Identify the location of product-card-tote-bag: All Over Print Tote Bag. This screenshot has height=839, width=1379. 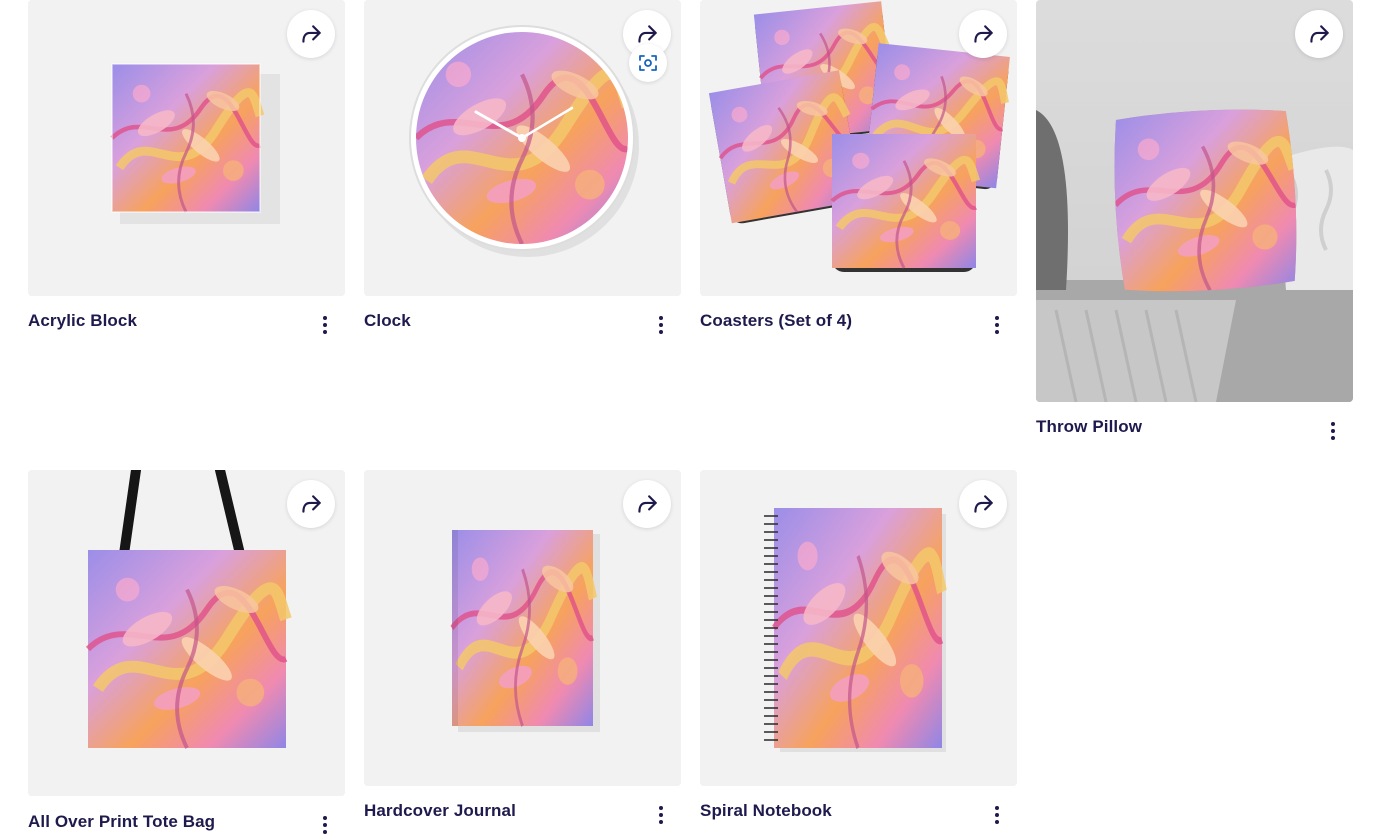
(186, 652).